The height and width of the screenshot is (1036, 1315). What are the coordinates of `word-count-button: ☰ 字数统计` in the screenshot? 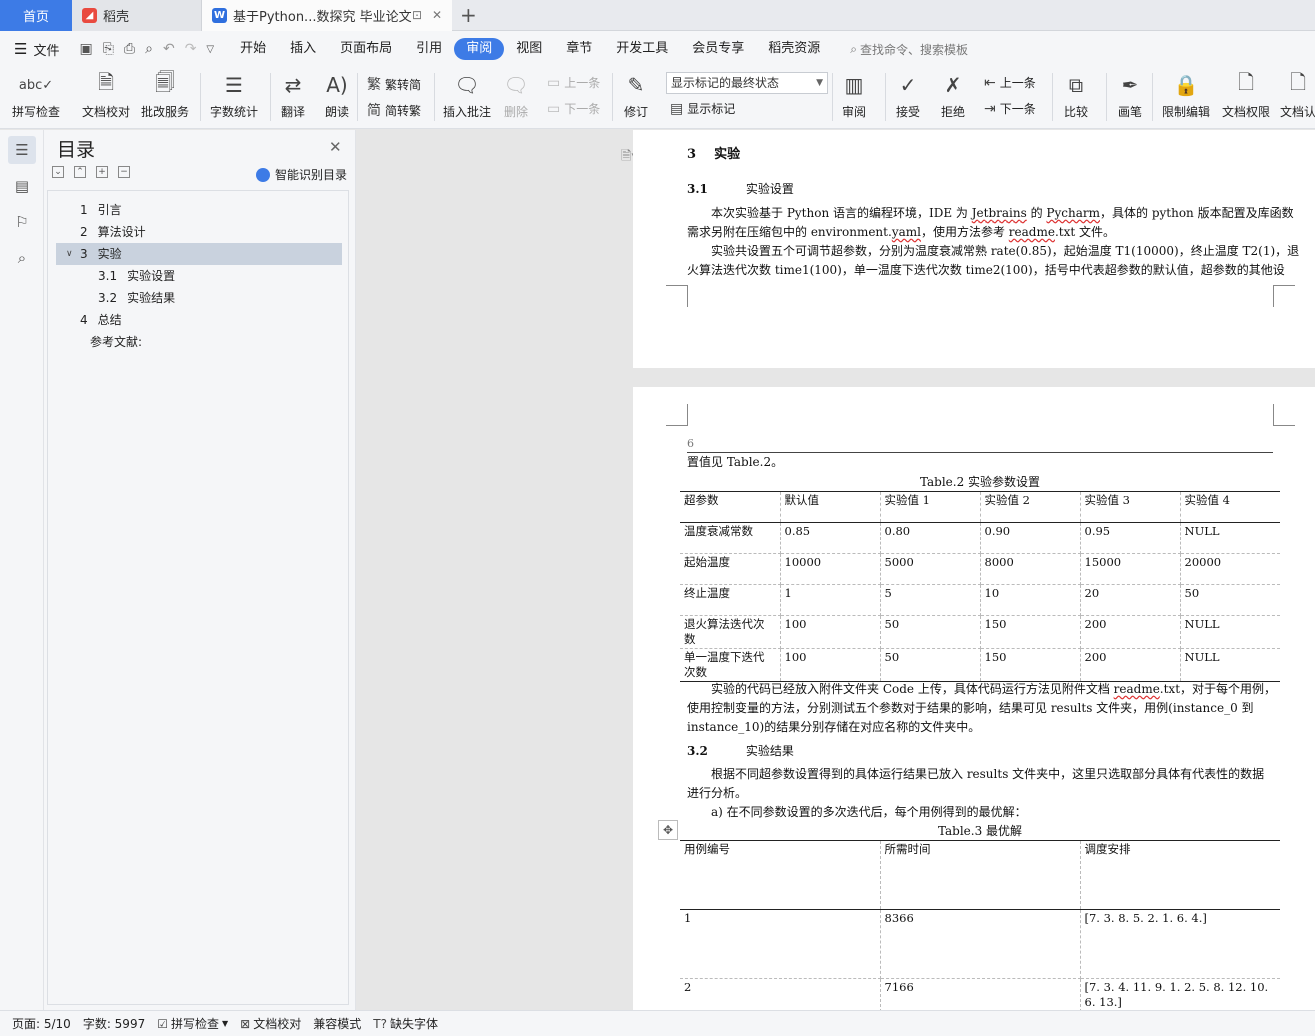 It's located at (234, 95).